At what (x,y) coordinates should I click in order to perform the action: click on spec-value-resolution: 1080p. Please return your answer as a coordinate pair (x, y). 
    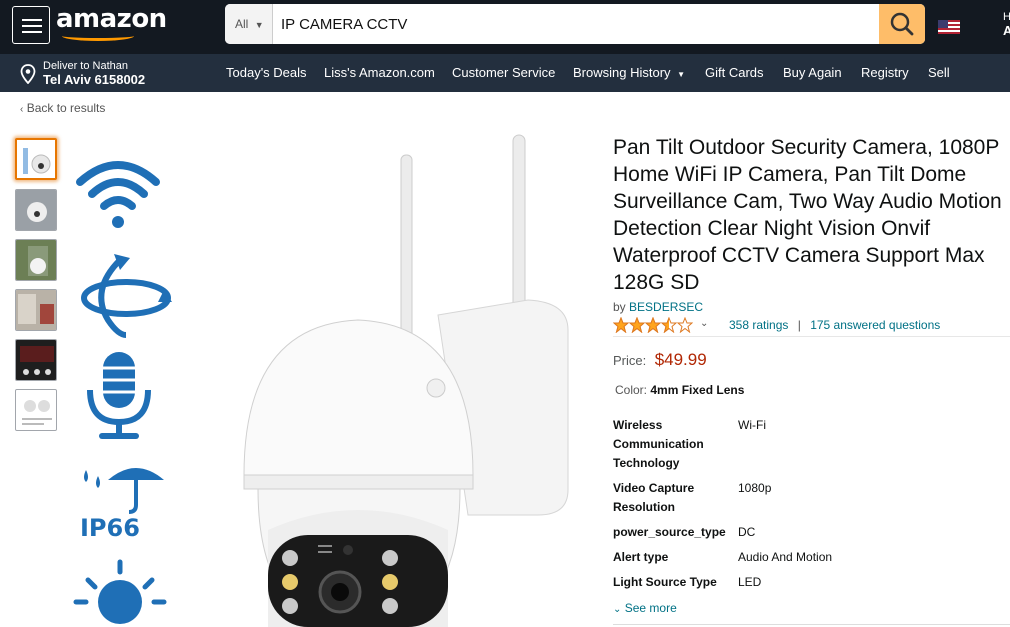
    Looking at the image, I should click on (755, 488).